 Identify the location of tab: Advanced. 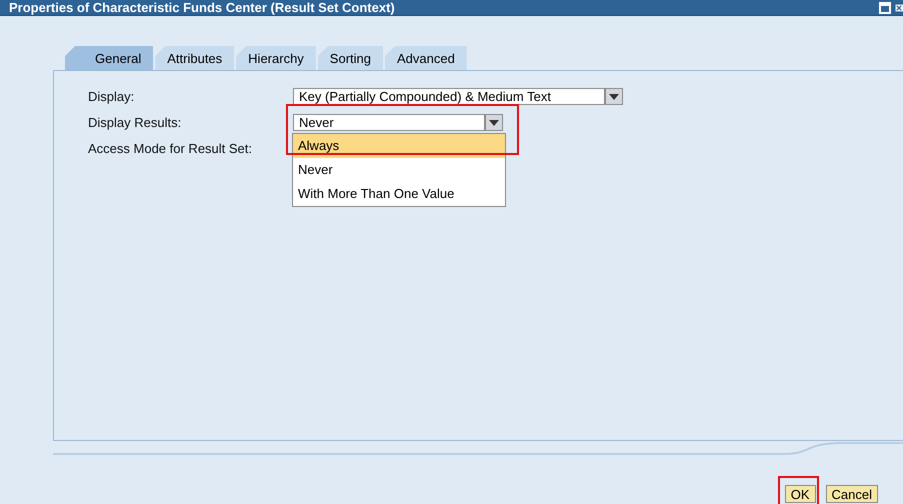
(426, 58).